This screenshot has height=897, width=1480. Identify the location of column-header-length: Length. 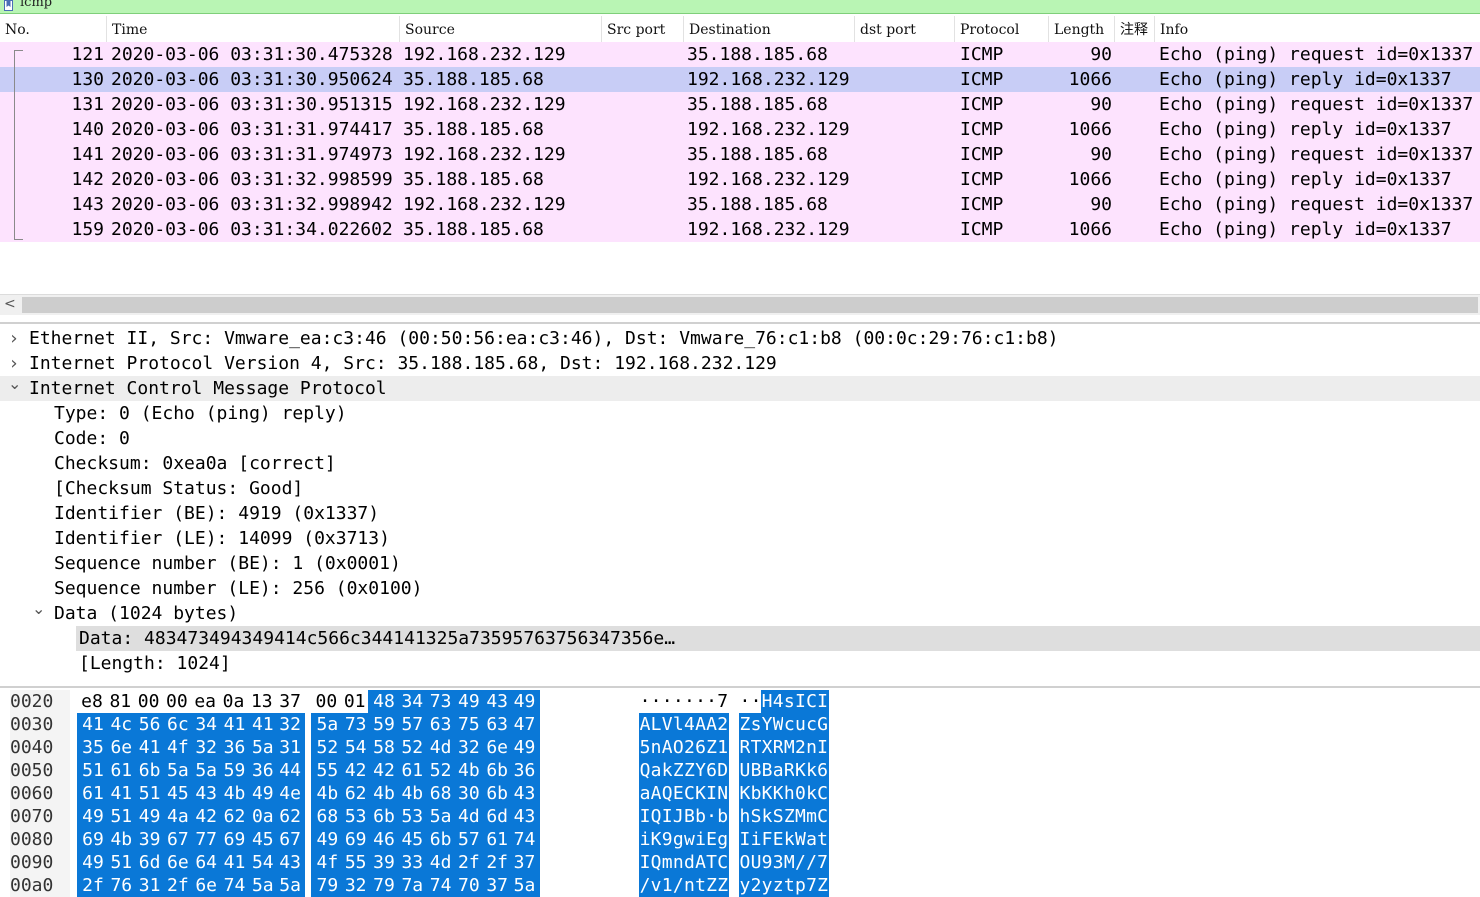
(1082, 29).